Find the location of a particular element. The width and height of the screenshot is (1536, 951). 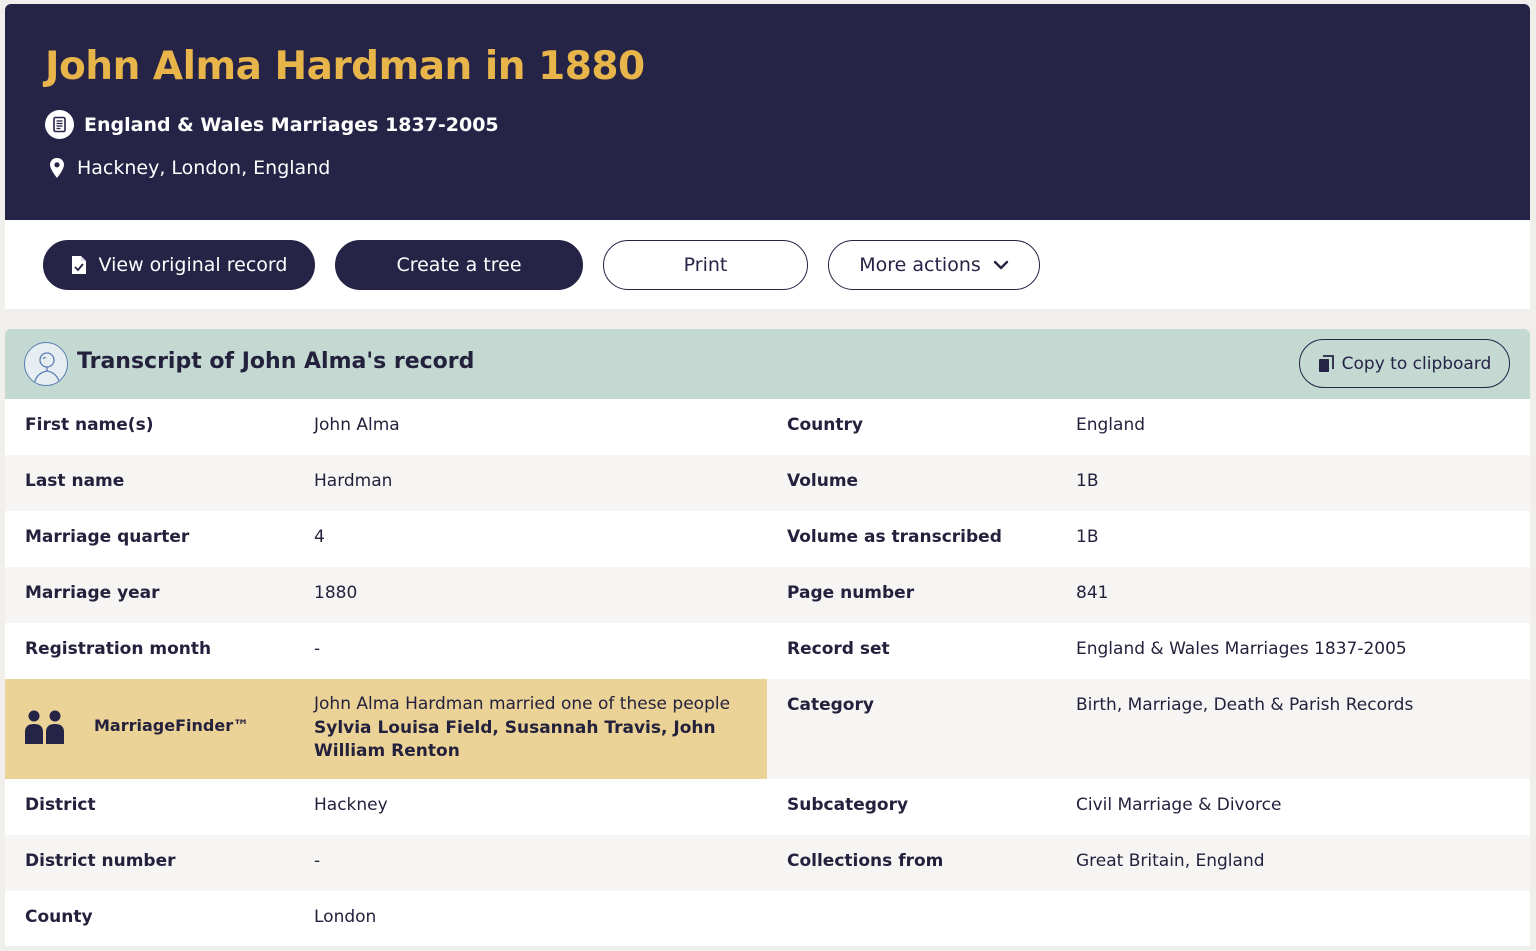

location-row: Hackney, London, England is located at coordinates (189, 168).